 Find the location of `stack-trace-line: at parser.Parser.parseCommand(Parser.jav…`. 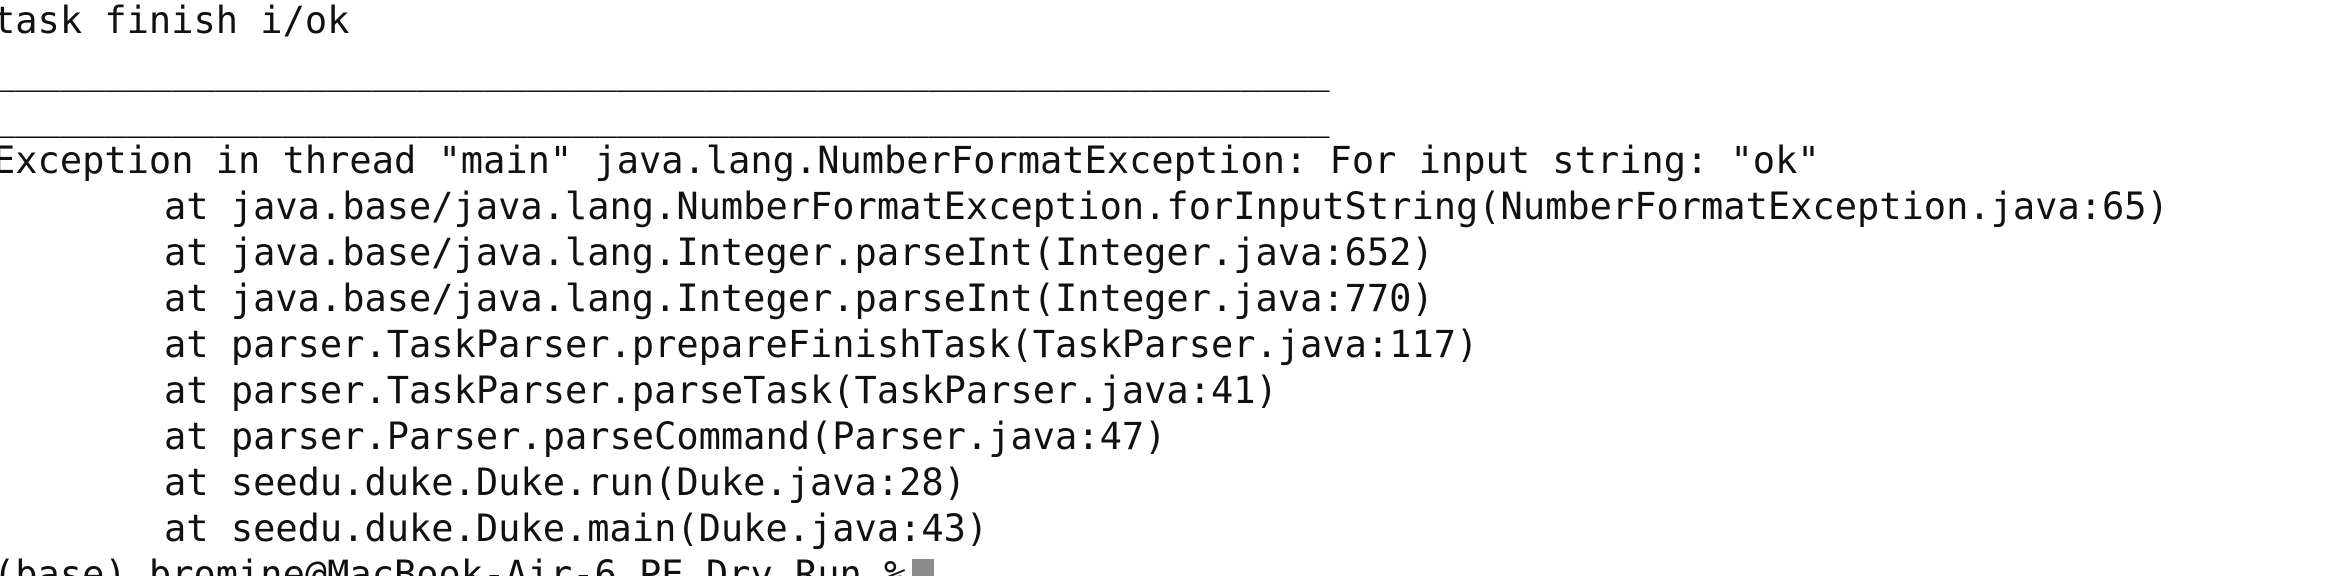

stack-trace-line: at parser.Parser.parseCommand(Parser.jav… is located at coordinates (665, 436).